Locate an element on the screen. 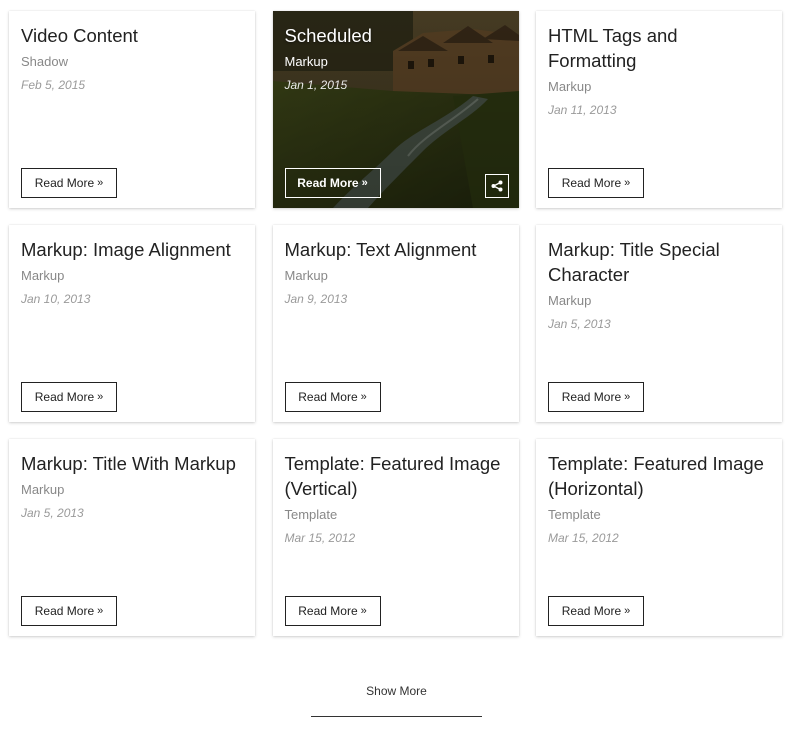 Image resolution: width=790 pixels, height=736 pixels. show-more-container: Show More is located at coordinates (396, 696).